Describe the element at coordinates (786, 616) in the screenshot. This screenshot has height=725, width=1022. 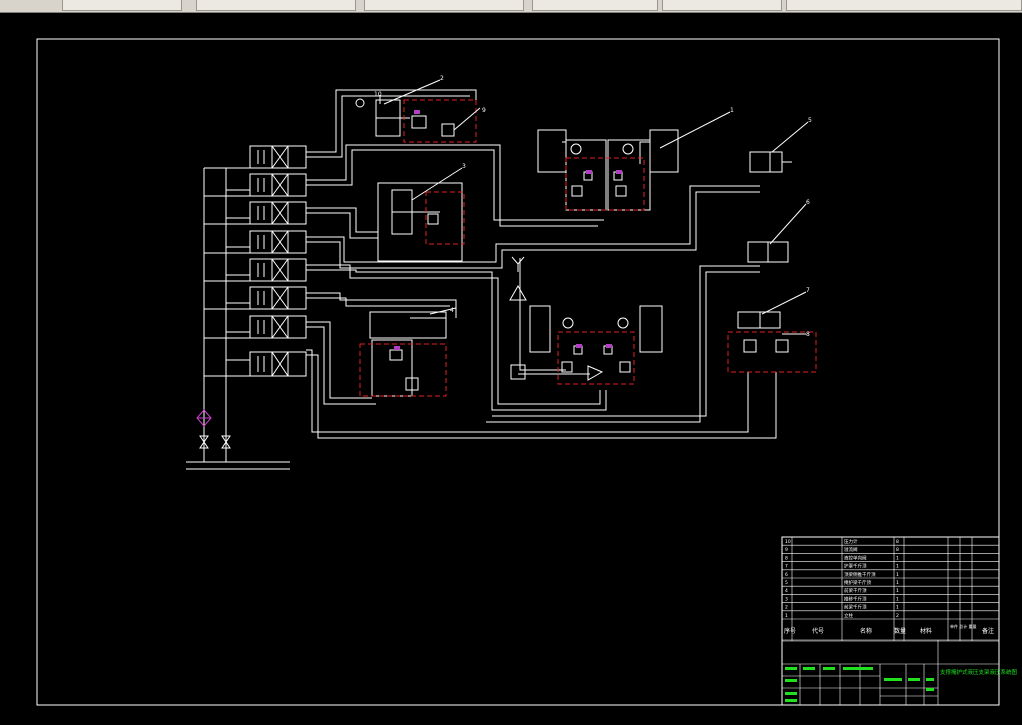
I see `bom-row-no: 1` at that location.